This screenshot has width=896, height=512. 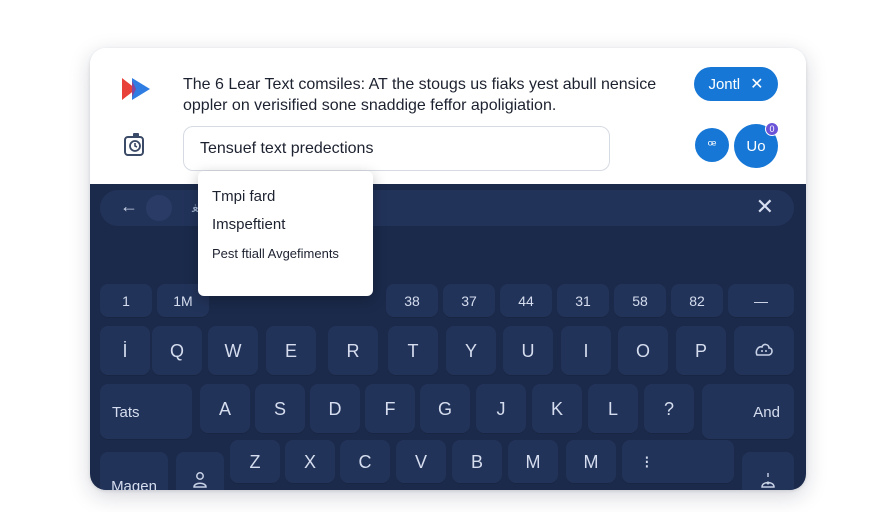 I want to click on key: İ, so click(x=125, y=351).